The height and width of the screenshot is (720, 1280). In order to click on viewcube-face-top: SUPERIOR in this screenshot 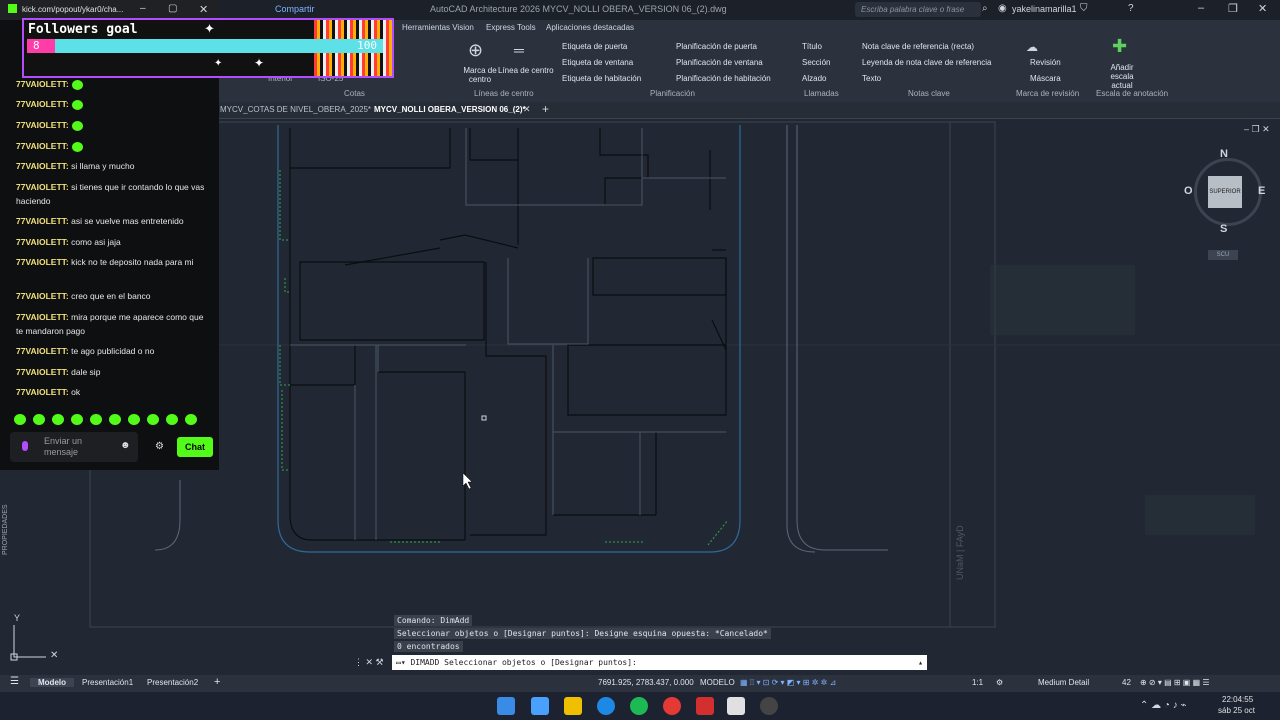, I will do `click(1225, 192)`.